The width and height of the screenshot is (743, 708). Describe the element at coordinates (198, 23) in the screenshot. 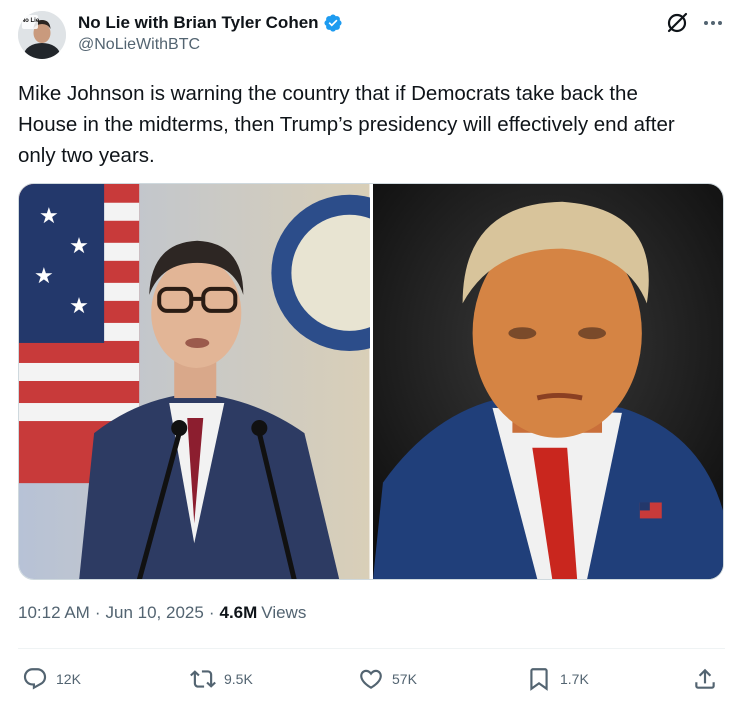

I see `author-name: No Lie with Brian Tyler Cohen` at that location.